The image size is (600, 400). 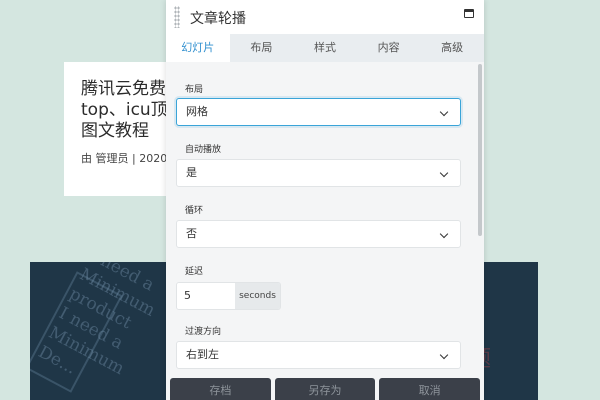 I want to click on layout-select: 网格, so click(x=318, y=112).